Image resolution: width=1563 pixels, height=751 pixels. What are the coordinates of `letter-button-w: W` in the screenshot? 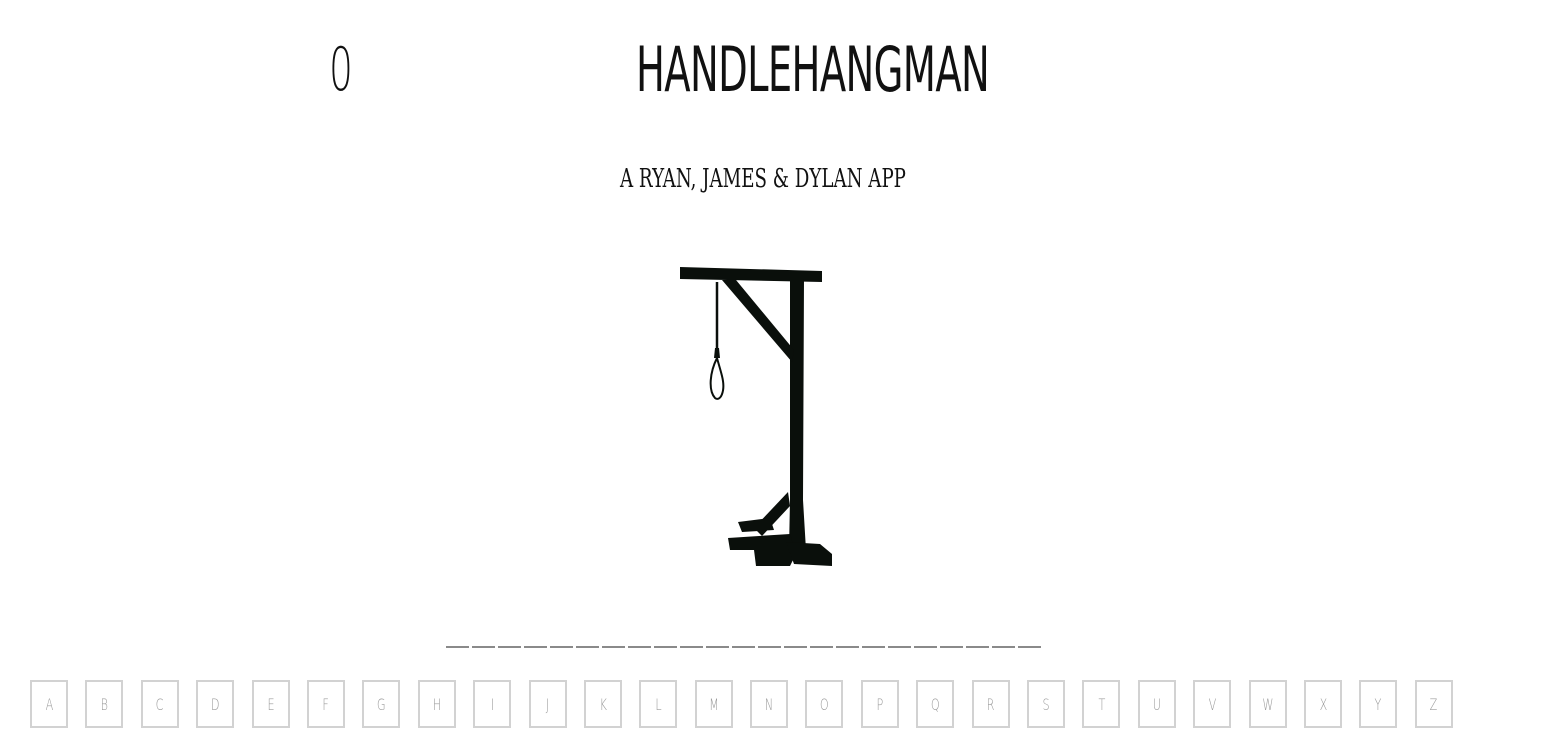 It's located at (1267, 704).